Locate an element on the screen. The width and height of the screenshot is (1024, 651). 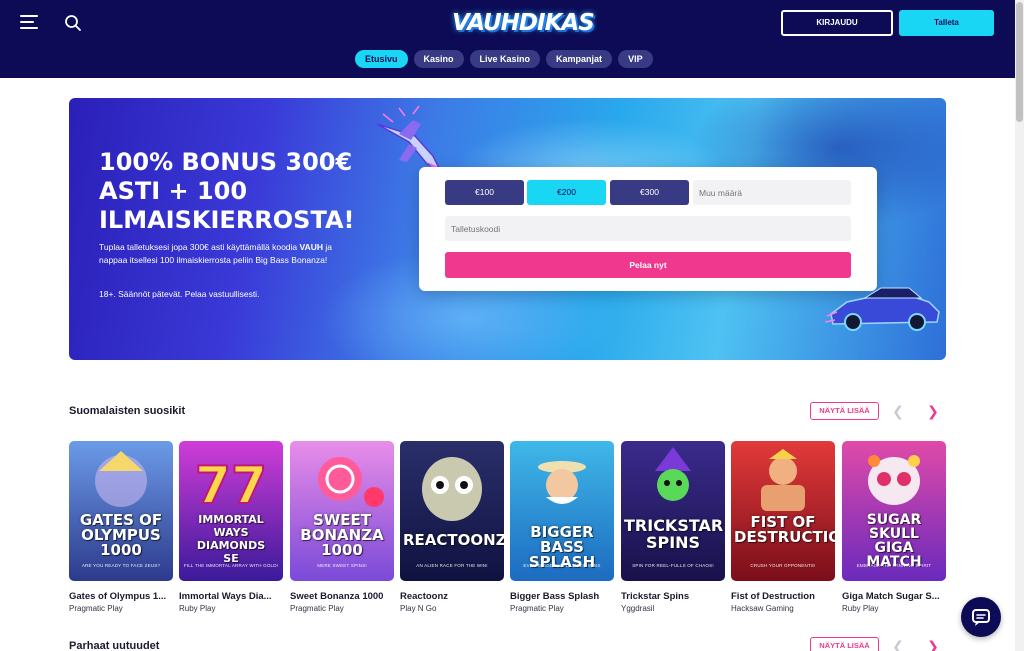
main-nav: Etusivu Kasino Live Kasino Kampanjat VIP is located at coordinates (504, 59).